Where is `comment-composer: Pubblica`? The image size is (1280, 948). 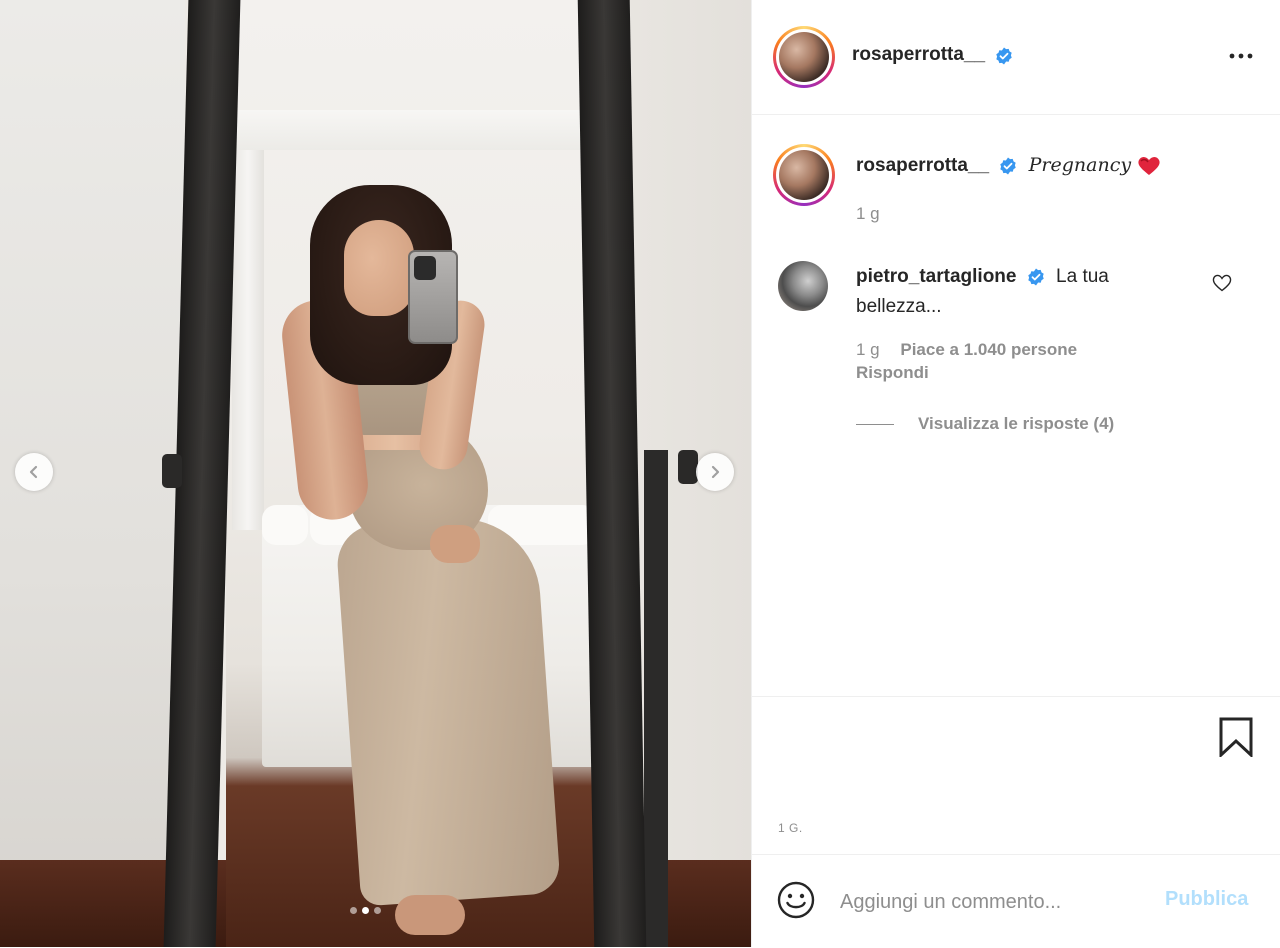
comment-composer: Pubblica is located at coordinates (1016, 901).